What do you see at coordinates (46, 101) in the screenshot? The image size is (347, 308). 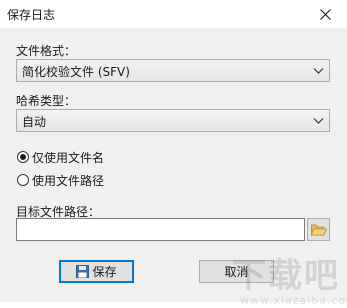 I see `hash-type-label: 哈希类型：` at bounding box center [46, 101].